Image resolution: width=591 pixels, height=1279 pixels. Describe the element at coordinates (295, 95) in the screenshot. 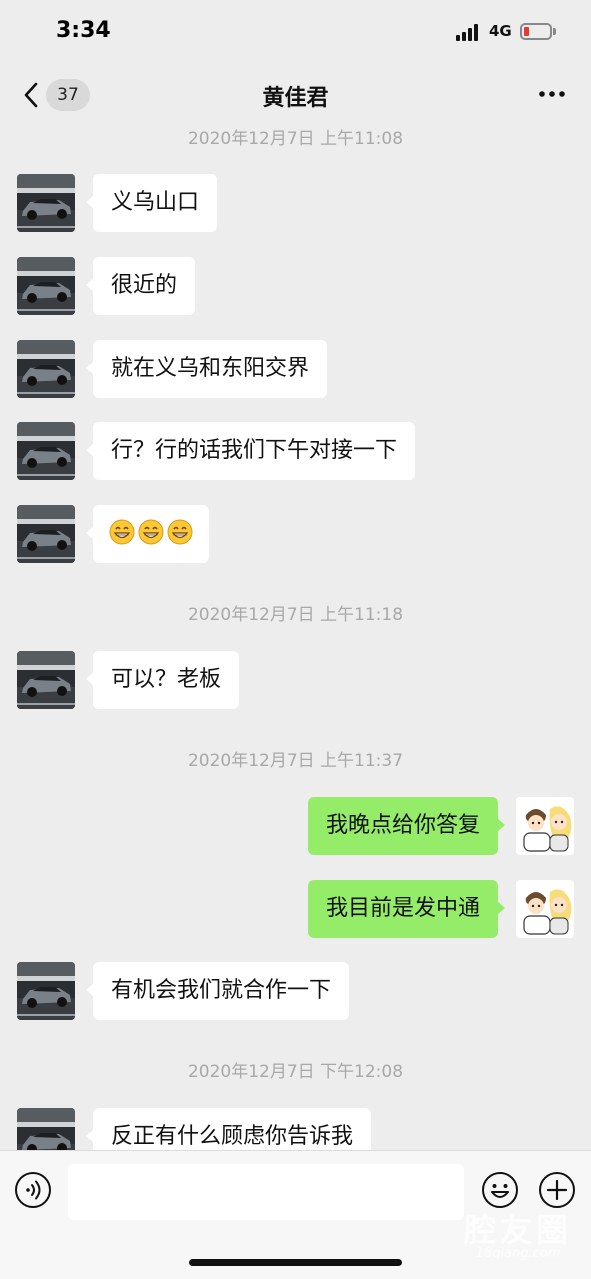

I see `chat-header: 黄佳君 37` at that location.